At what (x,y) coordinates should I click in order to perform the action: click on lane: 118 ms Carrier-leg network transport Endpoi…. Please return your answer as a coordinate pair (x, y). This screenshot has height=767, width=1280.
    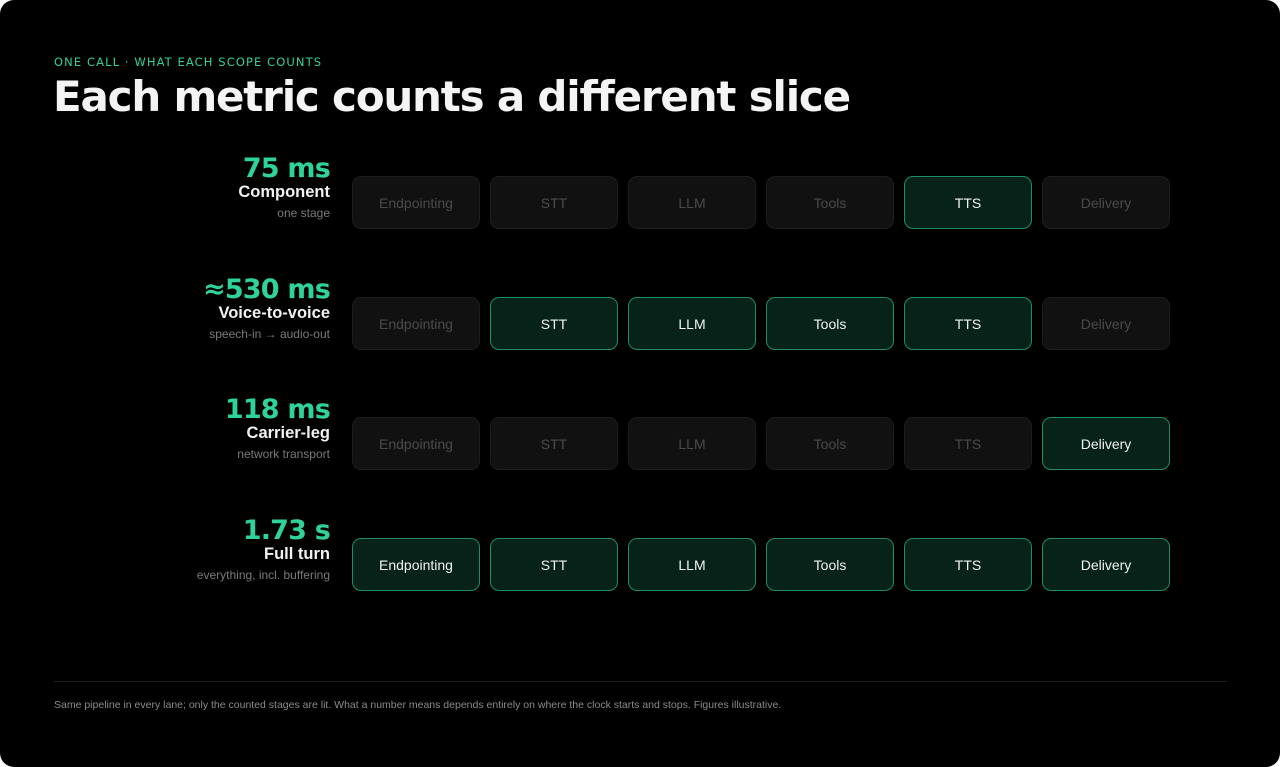
    Looking at the image, I should click on (640, 434).